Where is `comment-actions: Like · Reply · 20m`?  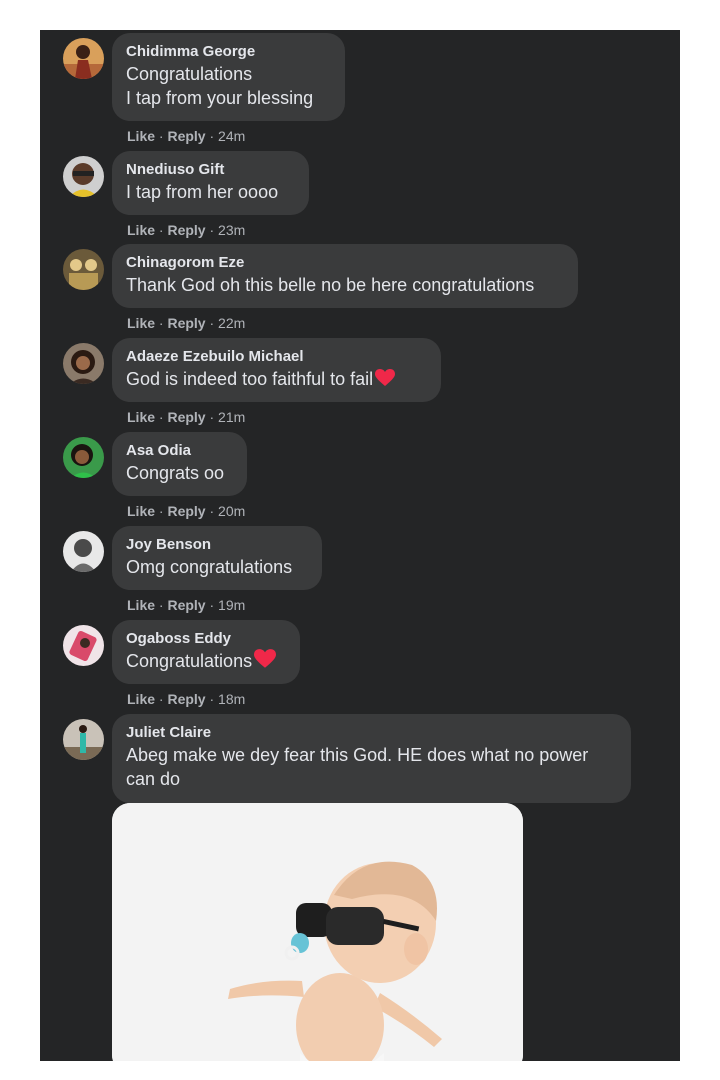
comment-actions: Like · Reply · 20m is located at coordinates (186, 511).